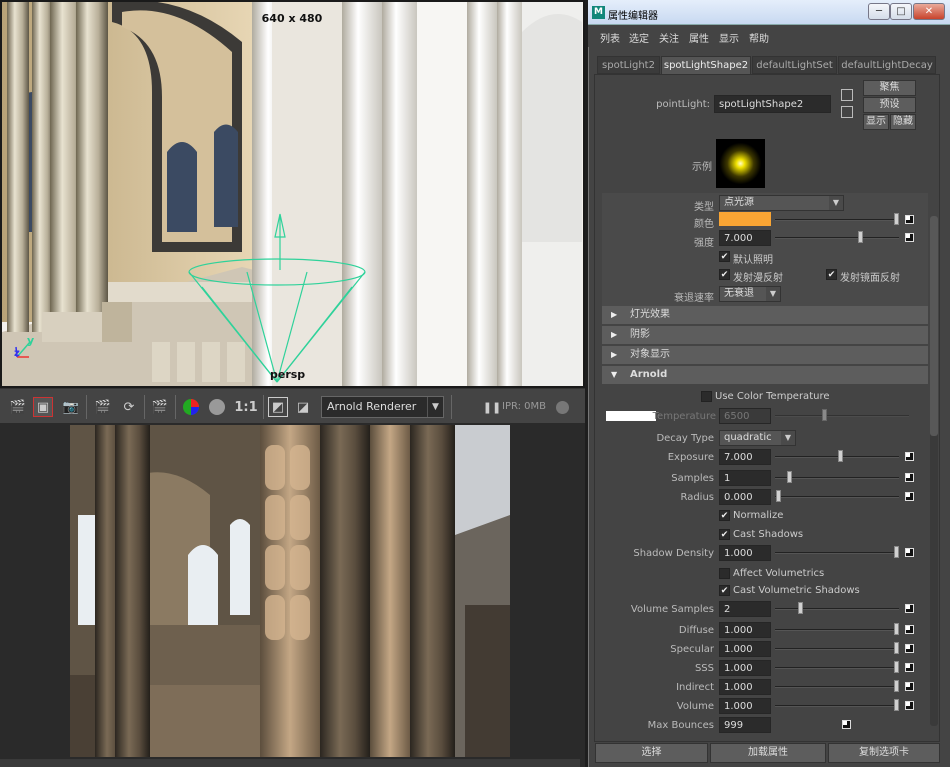  What do you see at coordinates (706, 396) in the screenshot?
I see `use-color-temperature-checkbox` at bounding box center [706, 396].